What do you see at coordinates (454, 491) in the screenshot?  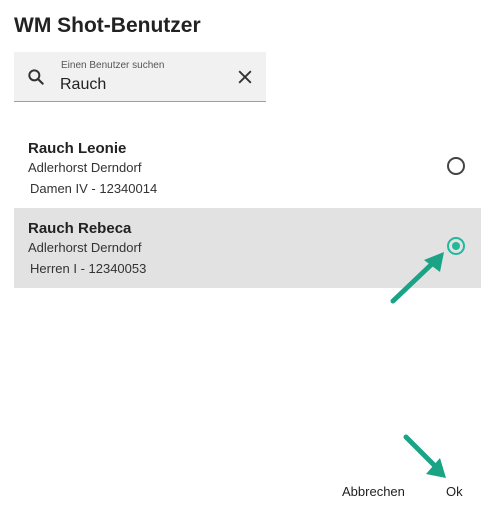 I see `ok-button: Ok` at bounding box center [454, 491].